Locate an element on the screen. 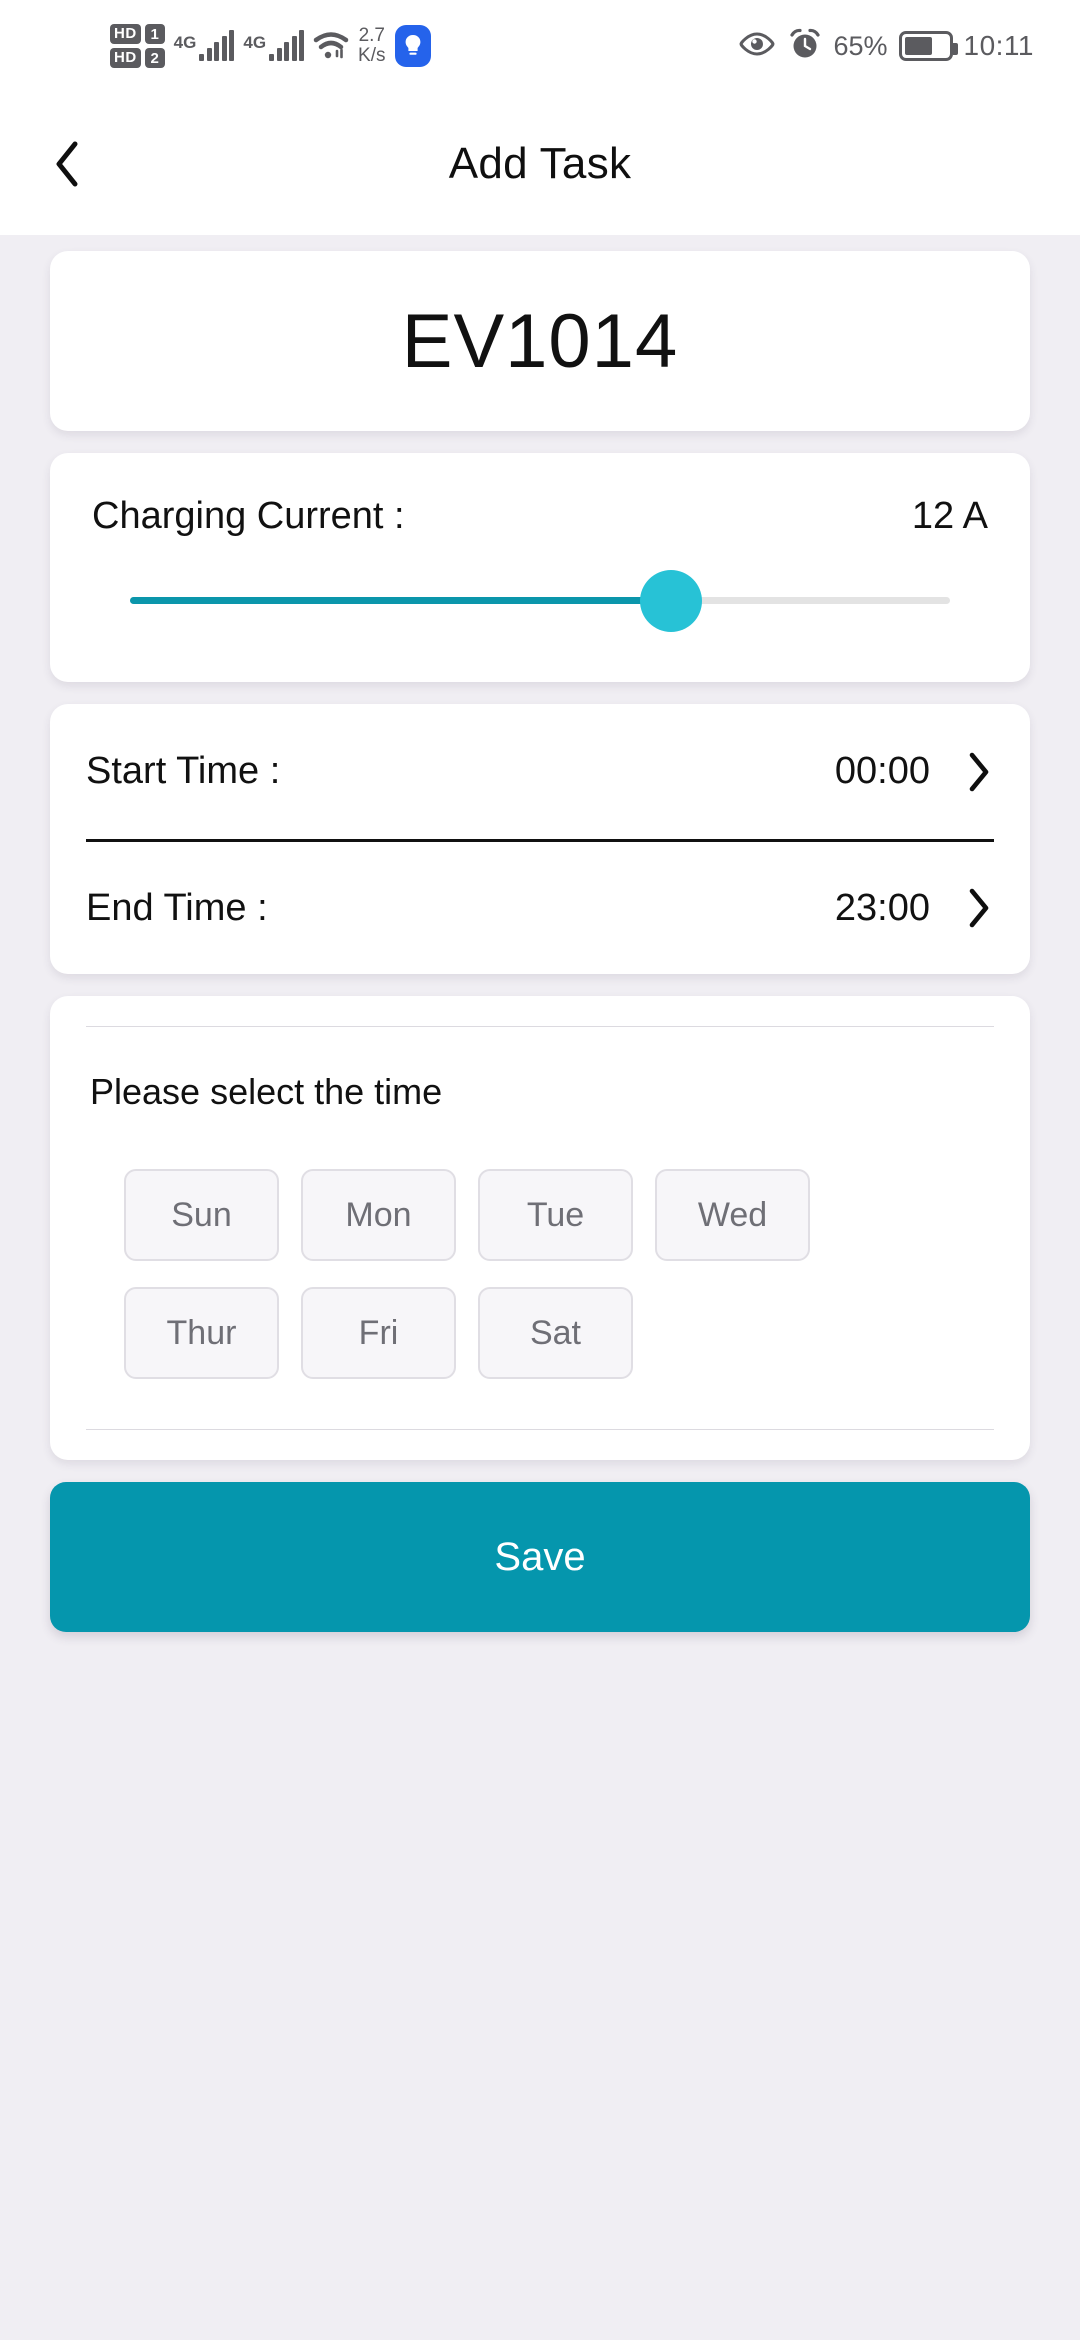 The width and height of the screenshot is (1080, 2340). status-clock: 10:11 is located at coordinates (998, 45).